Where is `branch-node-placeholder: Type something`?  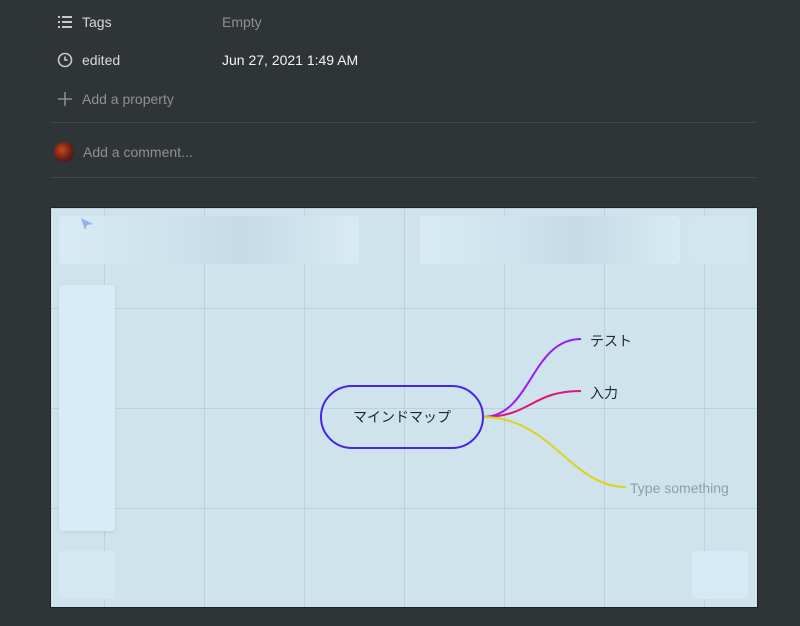 branch-node-placeholder: Type something is located at coordinates (679, 488).